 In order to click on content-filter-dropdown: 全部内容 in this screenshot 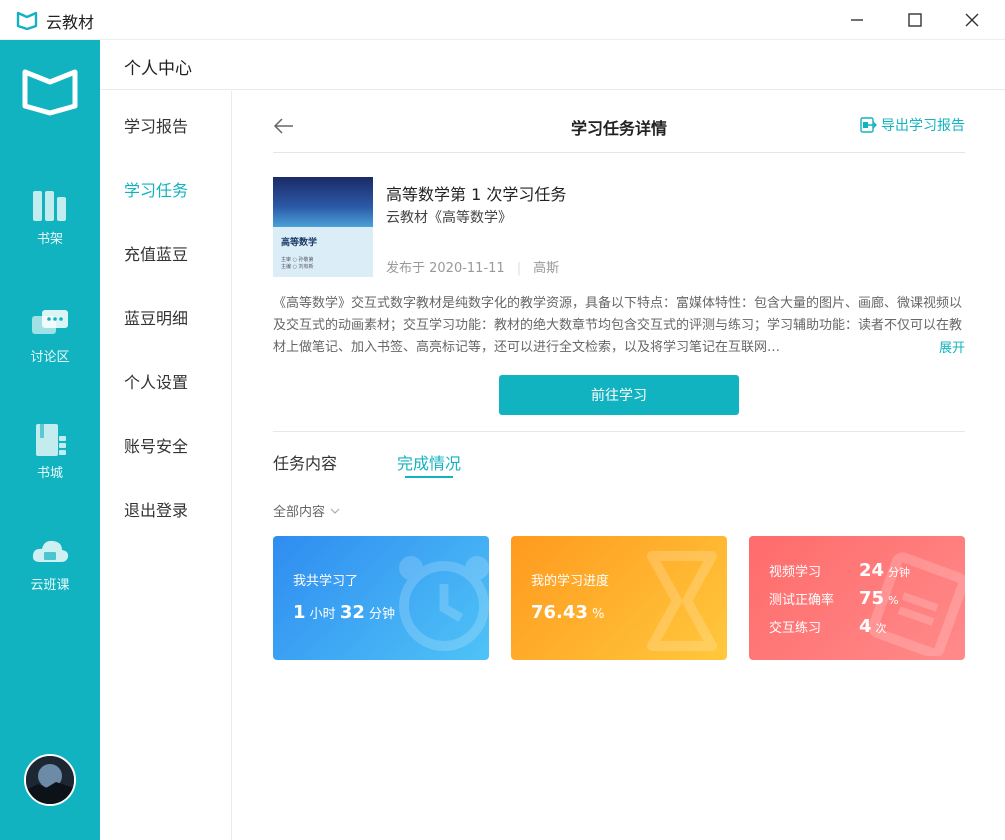, I will do `click(307, 510)`.